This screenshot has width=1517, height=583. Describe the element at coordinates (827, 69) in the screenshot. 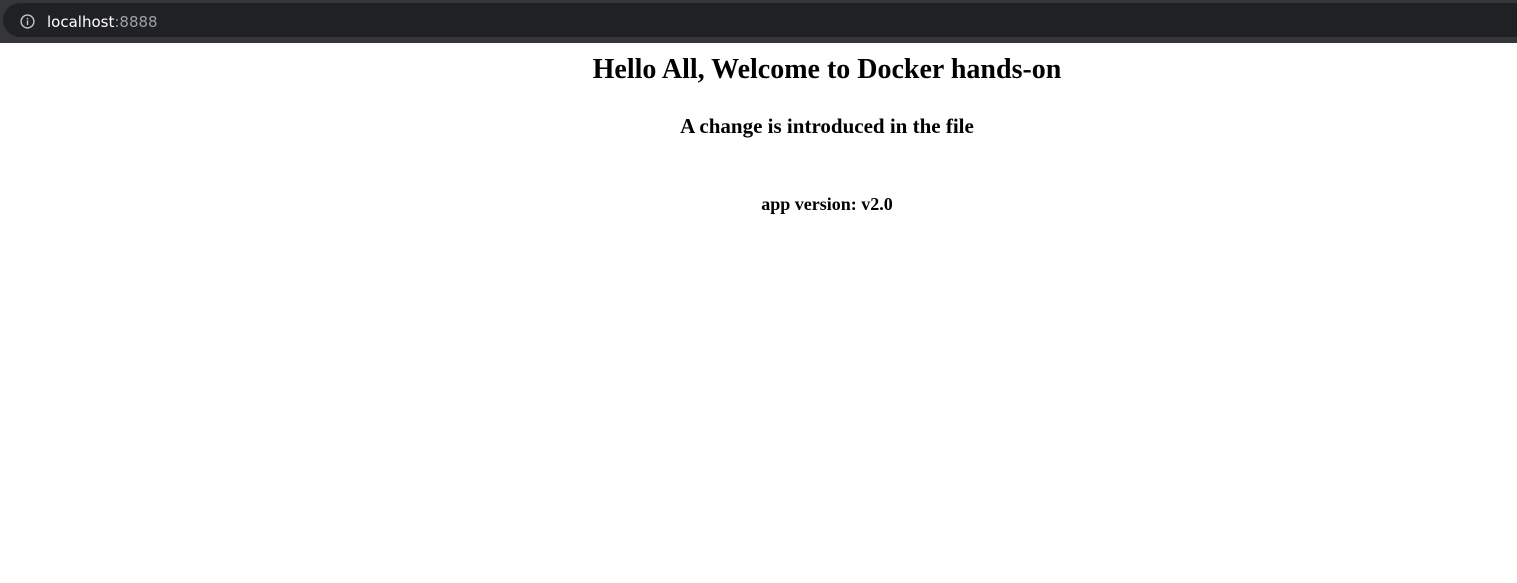

I see `page-heading: Hello All, Welcome to Docker hands-on` at that location.